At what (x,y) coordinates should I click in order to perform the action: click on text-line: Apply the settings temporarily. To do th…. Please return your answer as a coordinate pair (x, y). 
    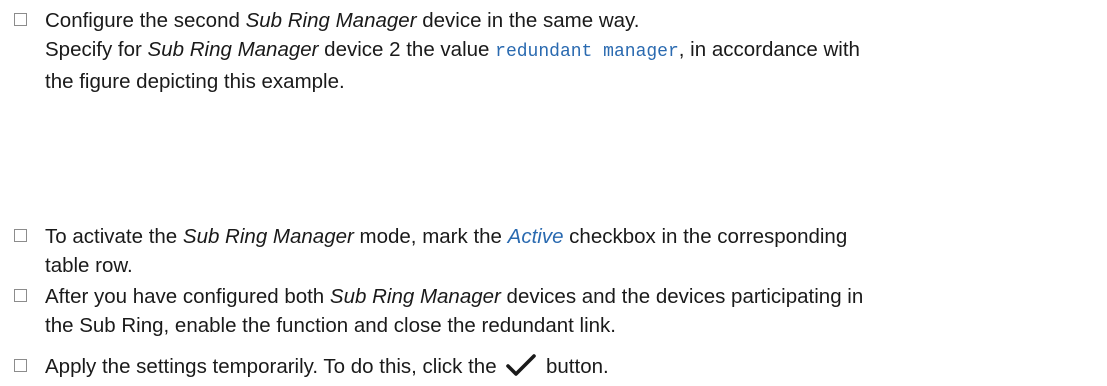
    Looking at the image, I should click on (569, 366).